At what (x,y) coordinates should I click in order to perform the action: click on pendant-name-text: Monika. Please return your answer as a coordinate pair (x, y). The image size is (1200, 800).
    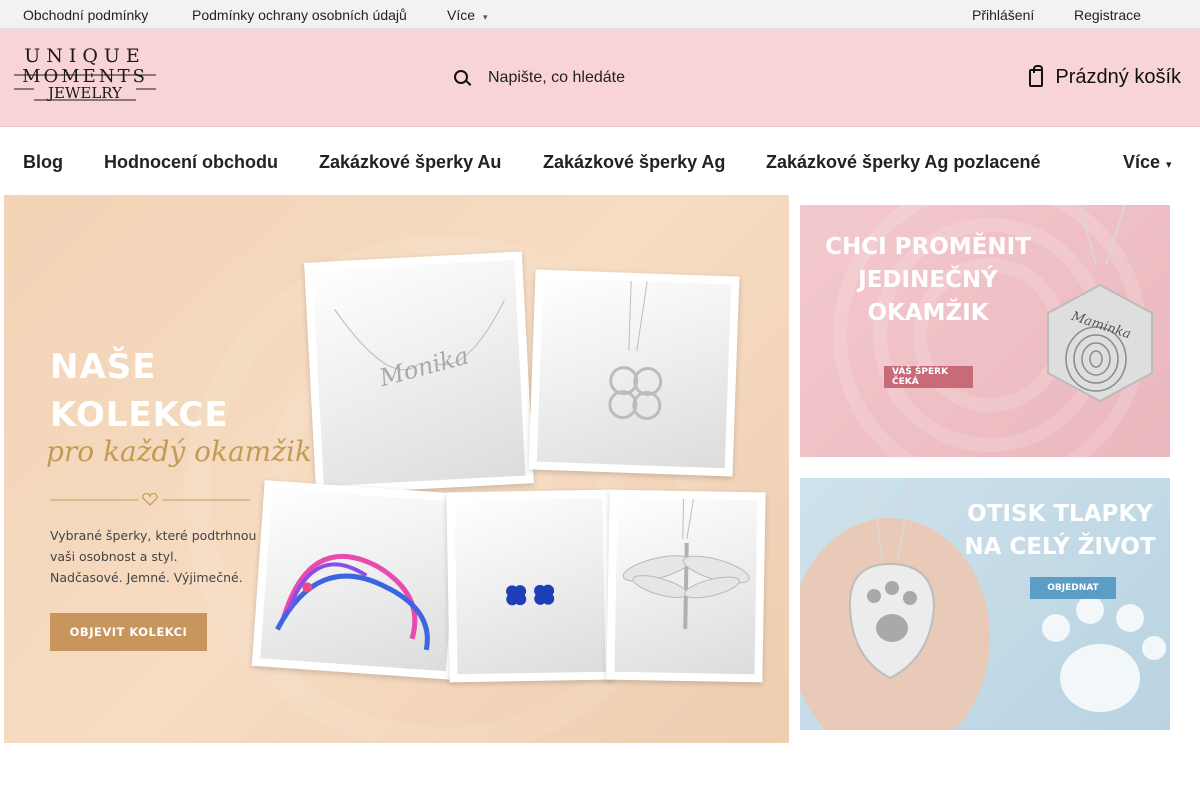
    Looking at the image, I should click on (423, 367).